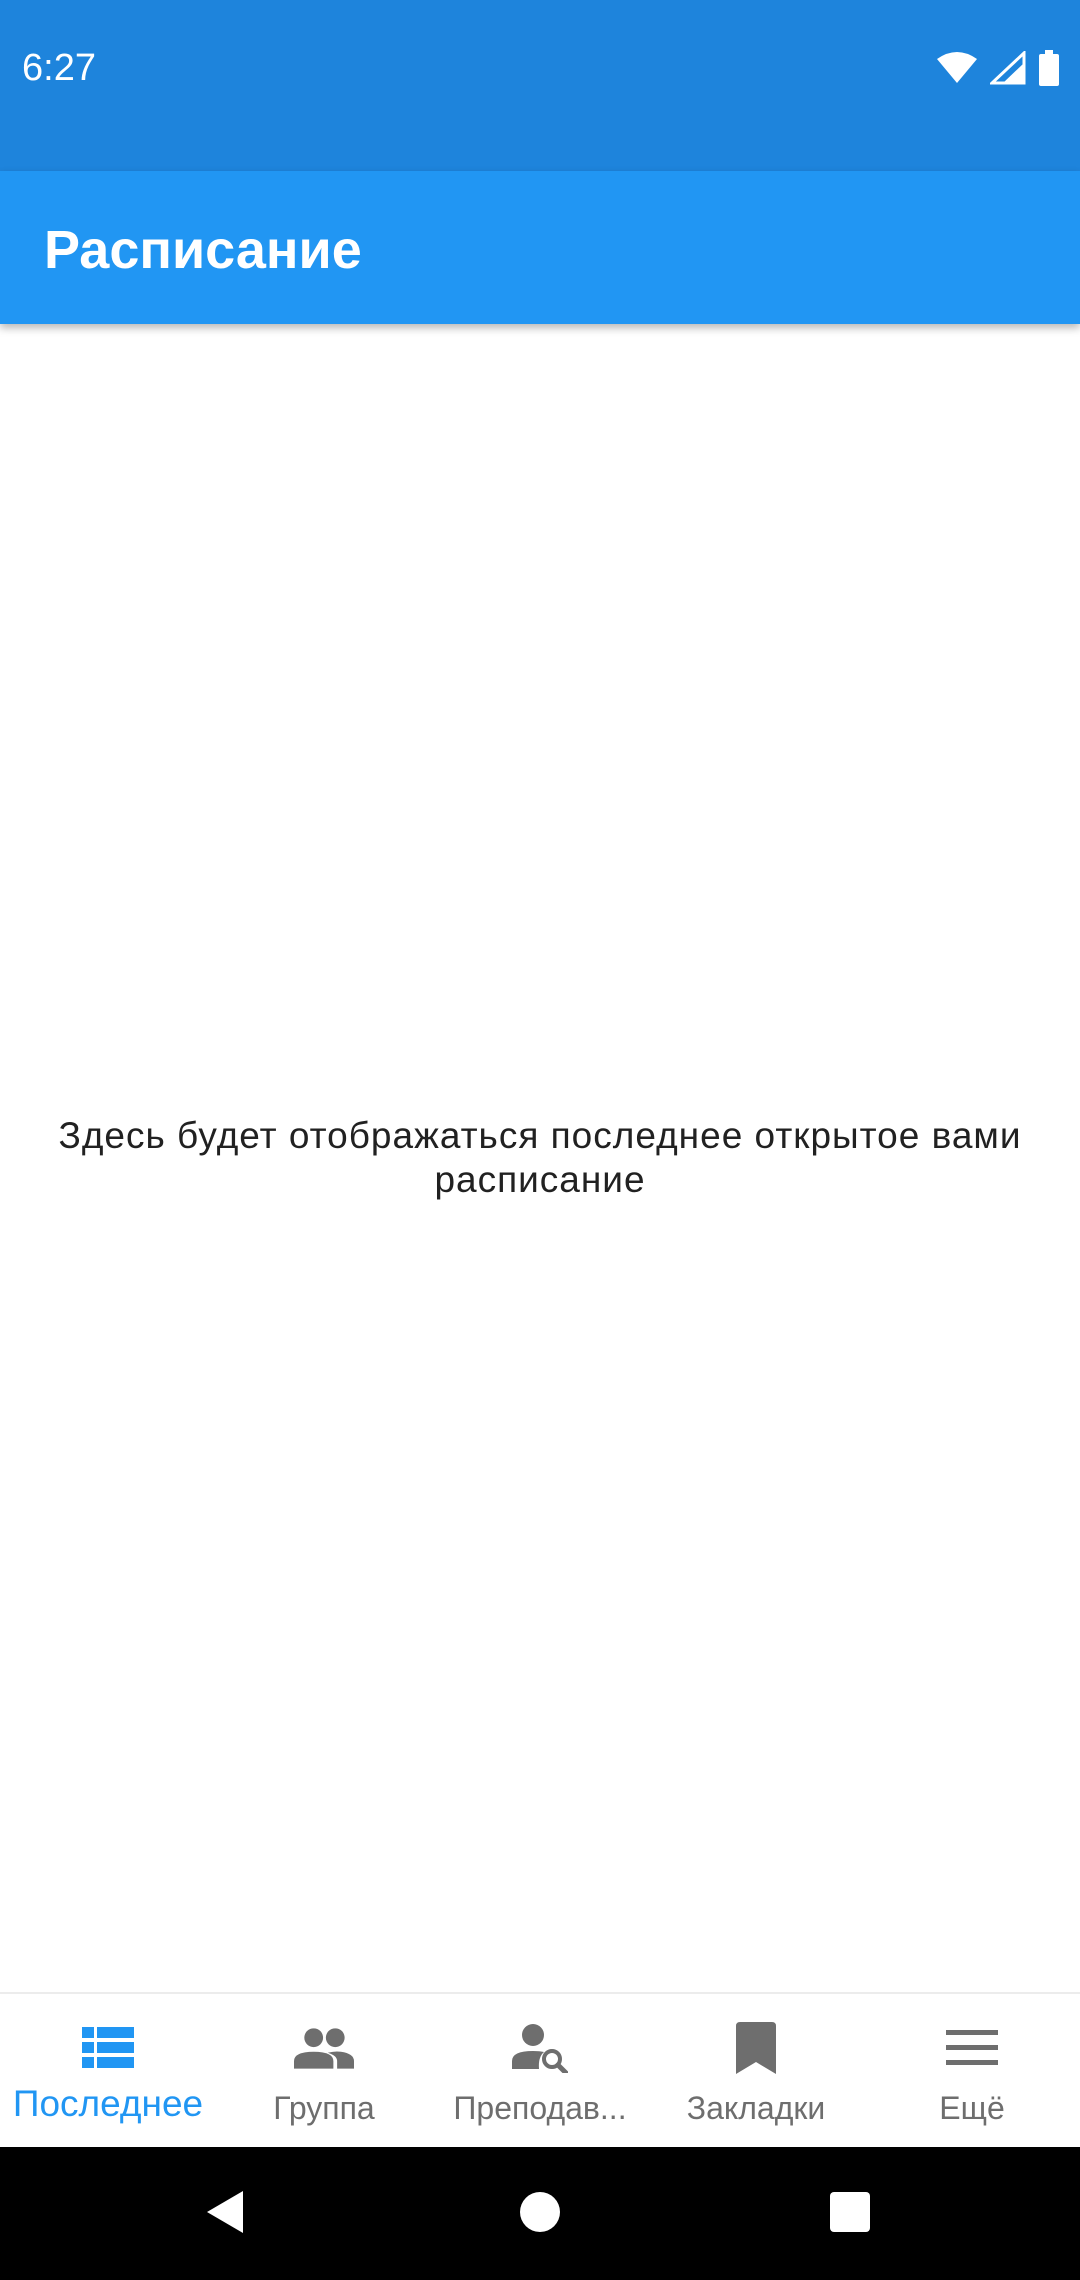  I want to click on menu-icon, so click(972, 2048).